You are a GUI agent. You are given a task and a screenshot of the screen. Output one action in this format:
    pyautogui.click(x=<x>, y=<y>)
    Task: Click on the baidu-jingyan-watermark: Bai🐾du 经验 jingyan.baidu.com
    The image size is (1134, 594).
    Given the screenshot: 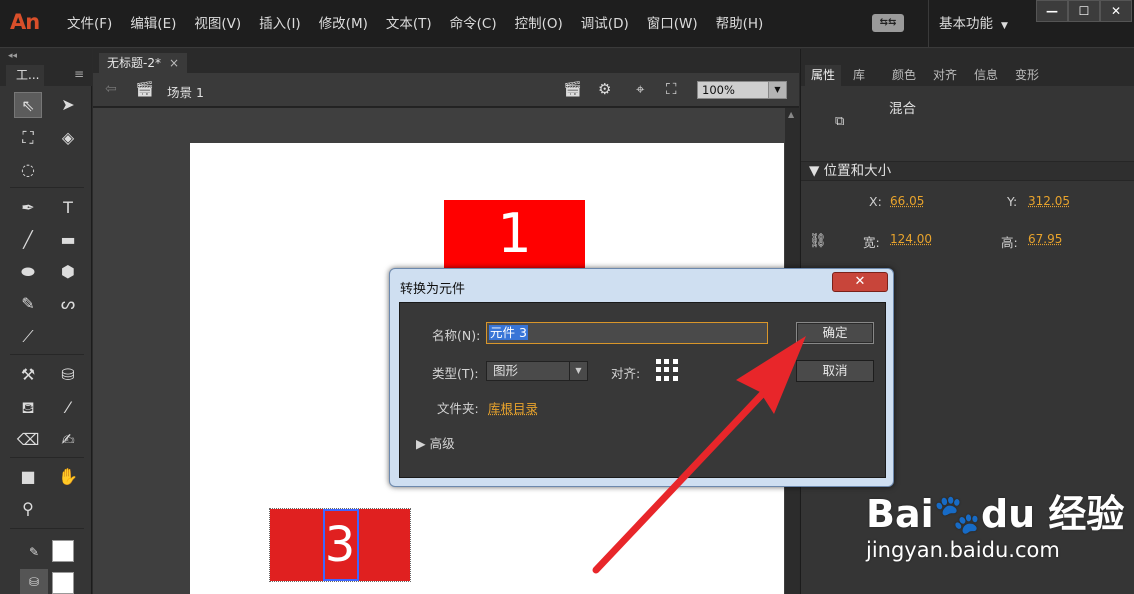 What is the action you would take?
    pyautogui.click(x=995, y=528)
    